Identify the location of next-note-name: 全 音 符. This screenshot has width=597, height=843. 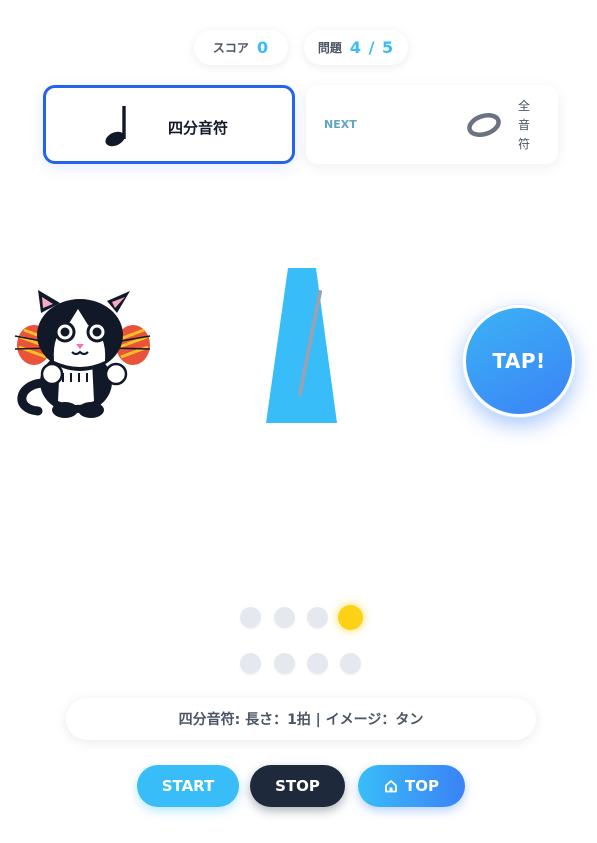
(524, 125).